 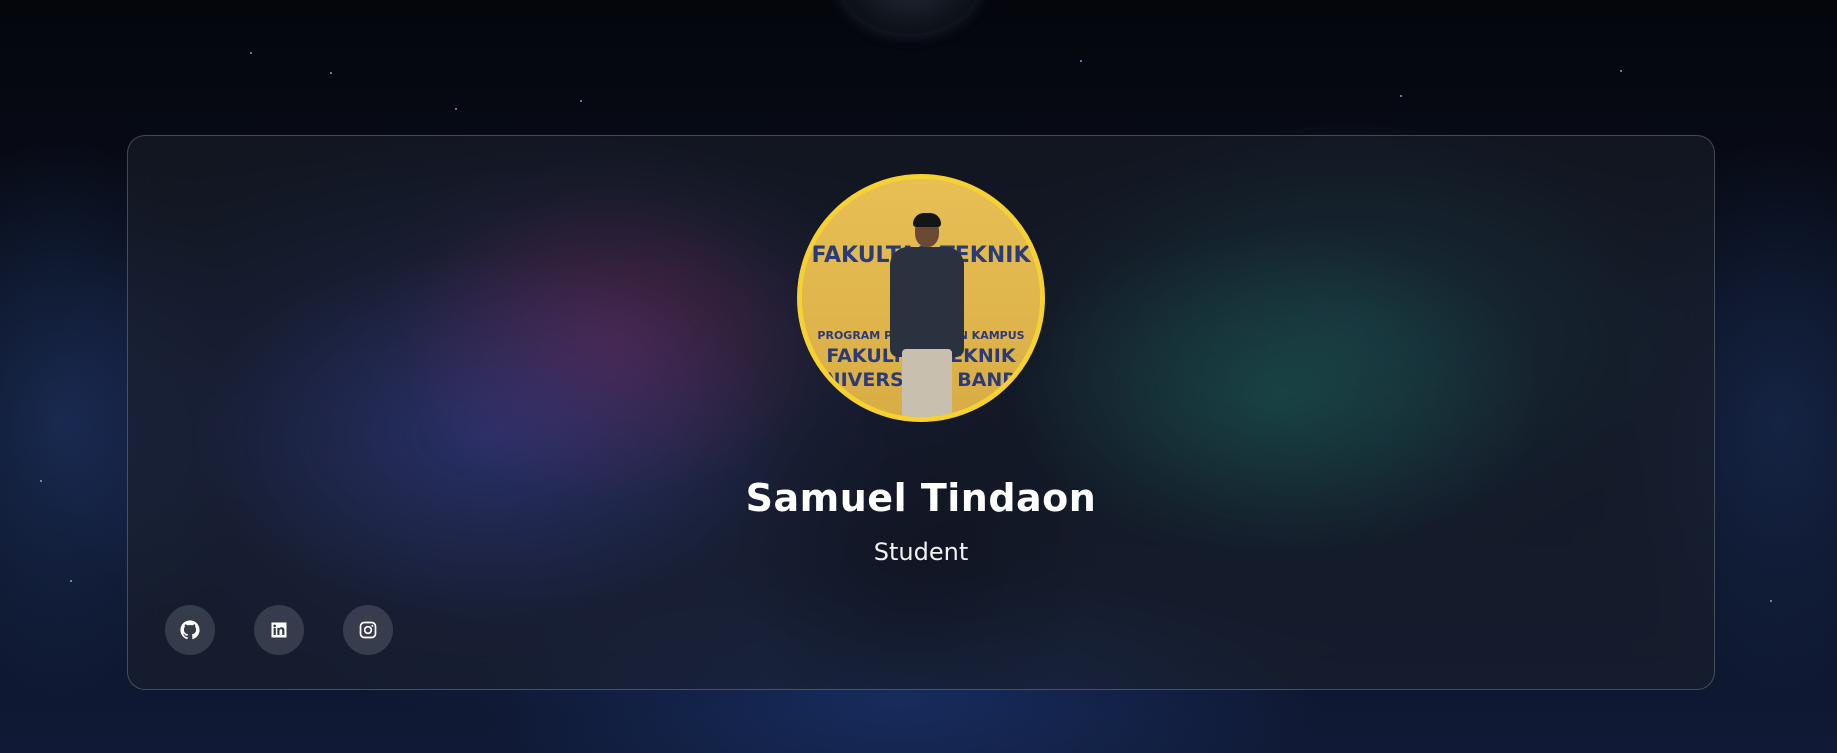 I want to click on avatar-person-legs, so click(x=927, y=383).